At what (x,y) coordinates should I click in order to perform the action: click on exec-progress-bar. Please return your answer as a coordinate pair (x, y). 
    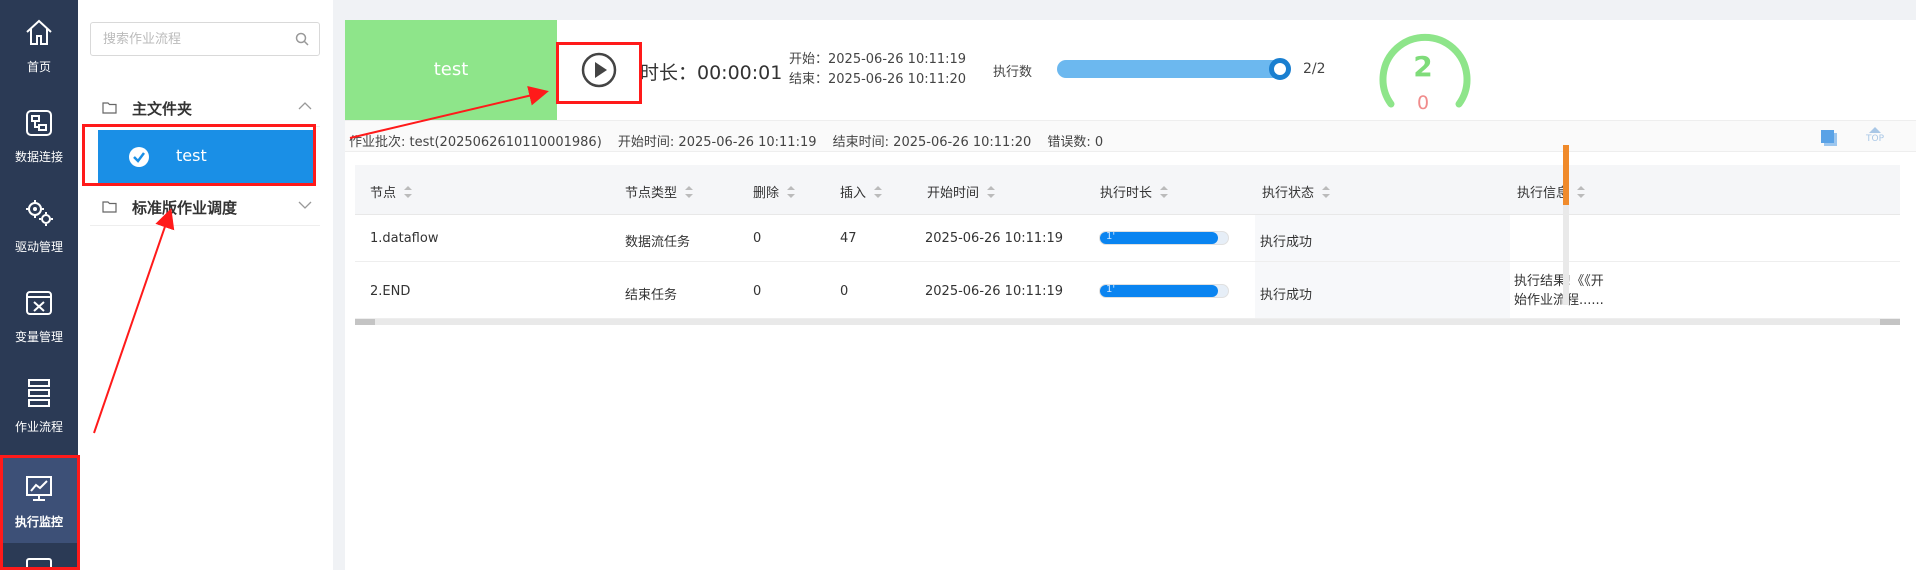
    Looking at the image, I should click on (1171, 69).